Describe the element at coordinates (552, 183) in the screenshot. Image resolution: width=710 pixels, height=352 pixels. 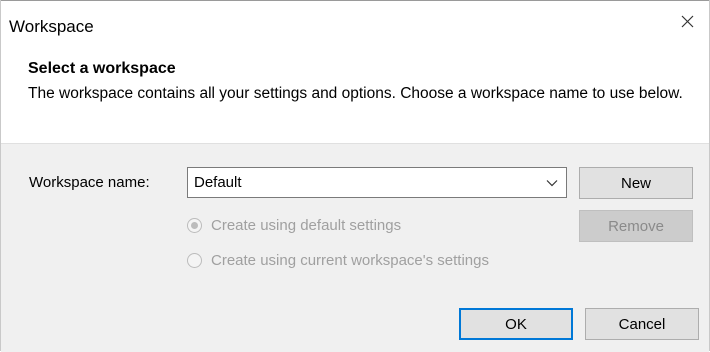
I see `chevron-down-icon` at that location.